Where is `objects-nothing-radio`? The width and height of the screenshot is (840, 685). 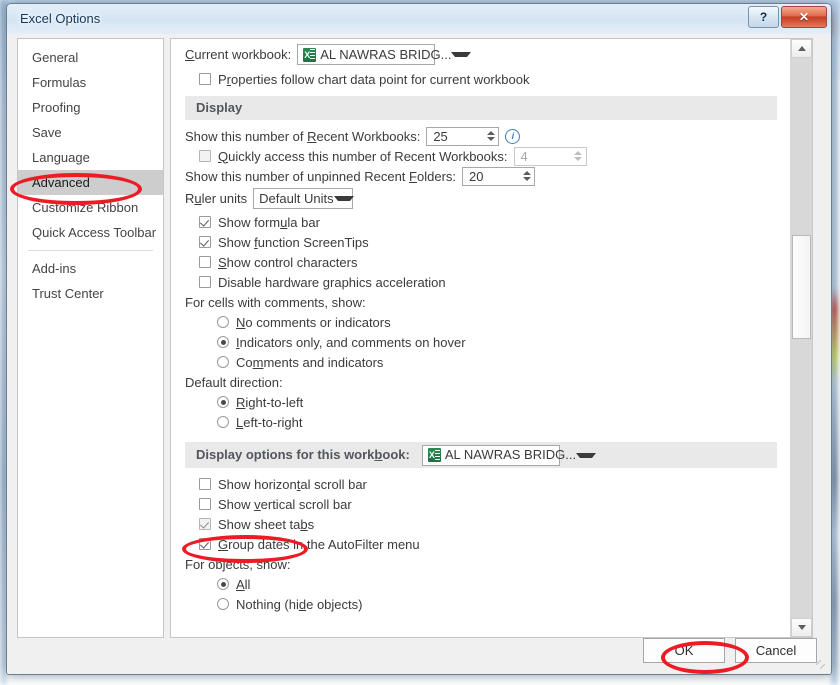
objects-nothing-radio is located at coordinates (223, 604).